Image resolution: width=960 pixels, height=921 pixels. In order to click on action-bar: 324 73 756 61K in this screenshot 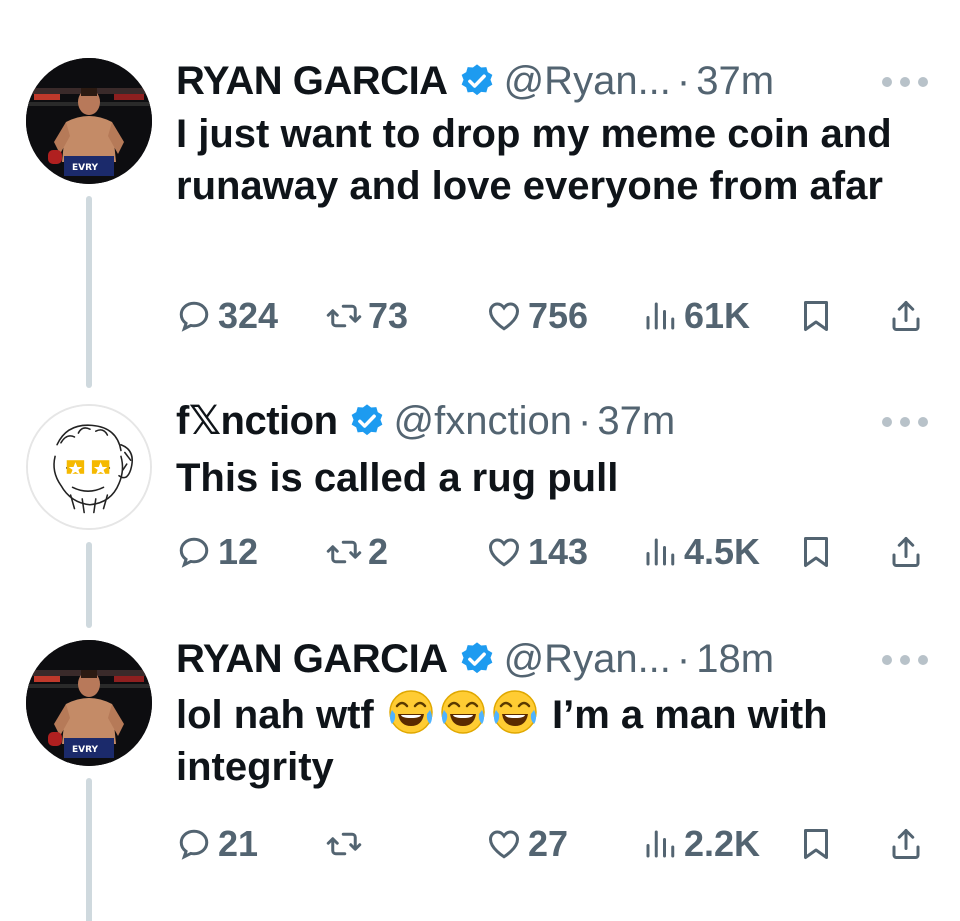, I will do `click(554, 316)`.